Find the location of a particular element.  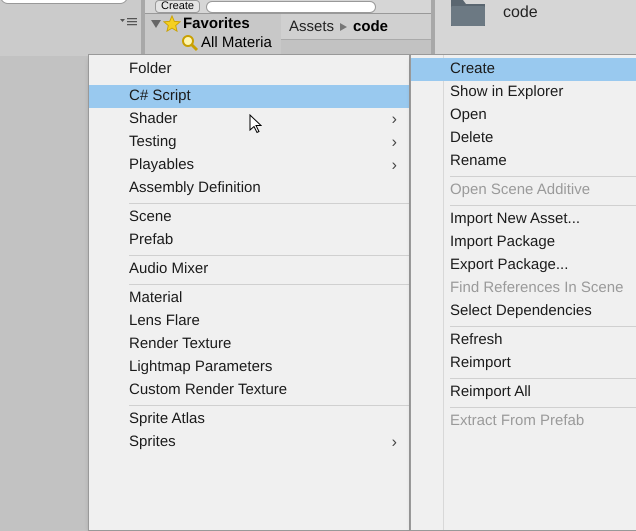

menu-item: Delete is located at coordinates (523, 138).